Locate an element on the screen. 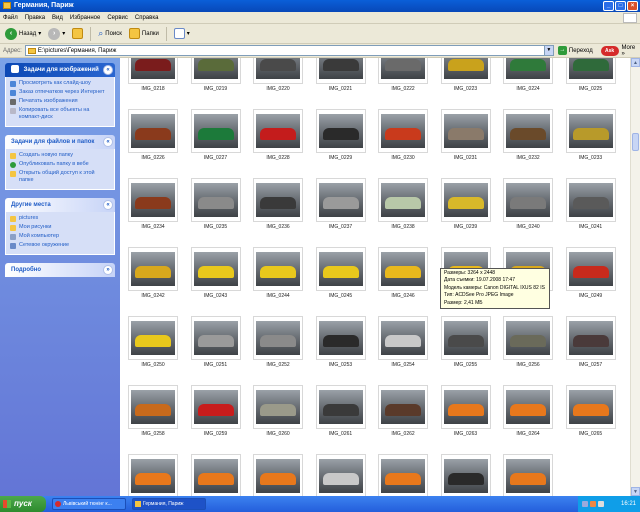  antivirus-tray-icon is located at coordinates (593, 504).